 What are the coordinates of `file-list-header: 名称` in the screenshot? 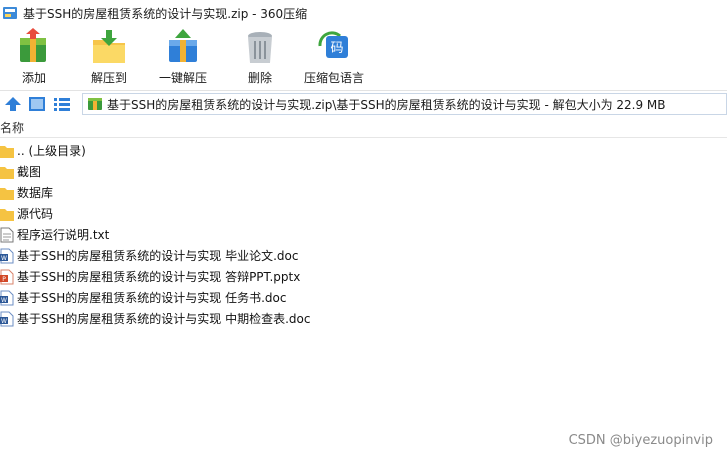 It's located at (363, 128).